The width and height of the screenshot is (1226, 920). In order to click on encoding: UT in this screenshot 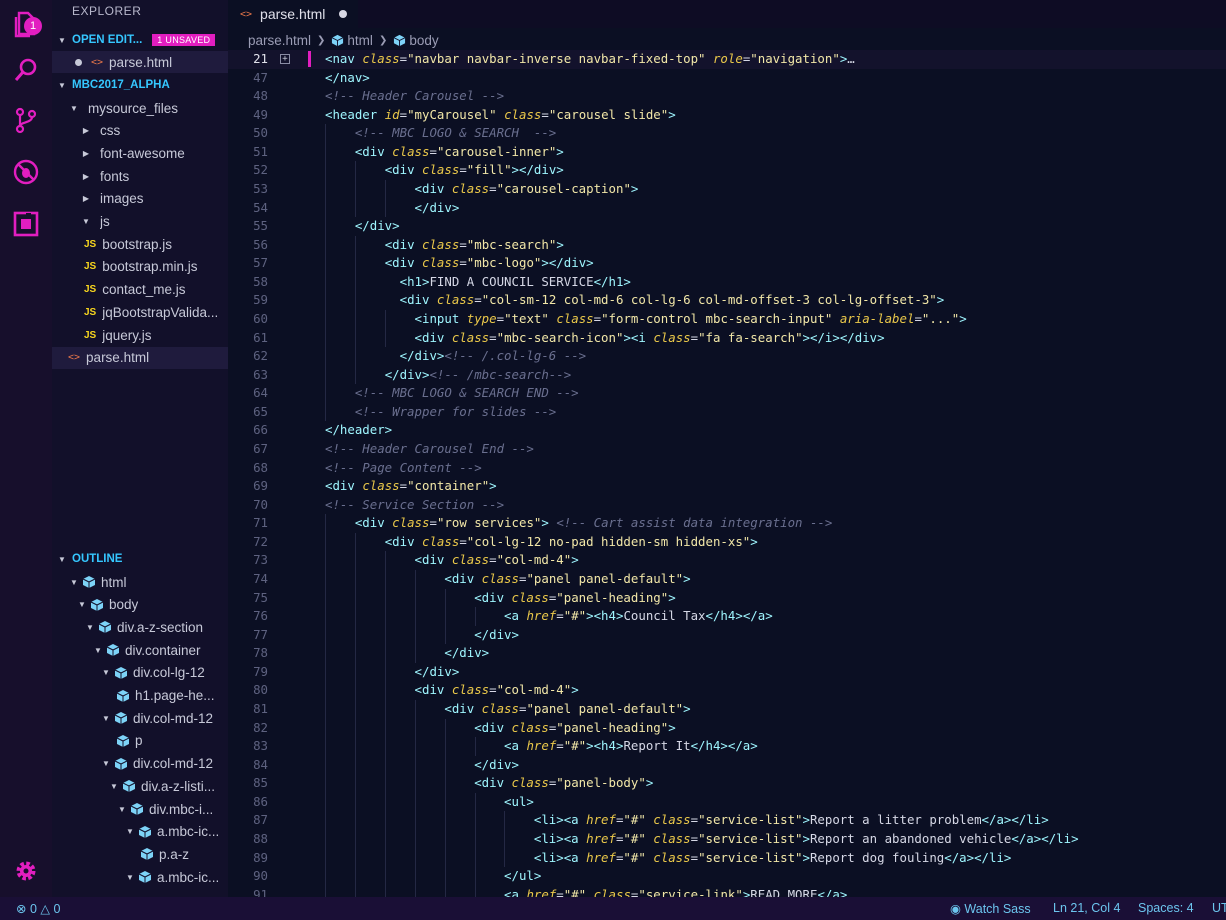, I will do `click(1219, 908)`.